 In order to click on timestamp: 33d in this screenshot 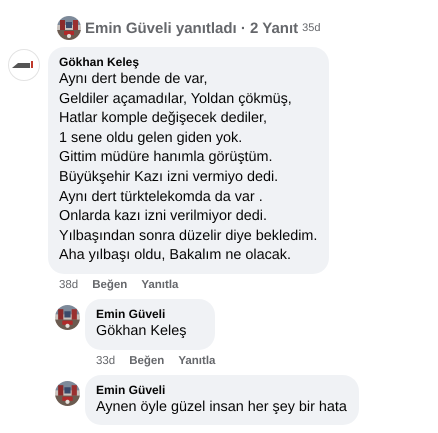, I will do `click(106, 360)`.